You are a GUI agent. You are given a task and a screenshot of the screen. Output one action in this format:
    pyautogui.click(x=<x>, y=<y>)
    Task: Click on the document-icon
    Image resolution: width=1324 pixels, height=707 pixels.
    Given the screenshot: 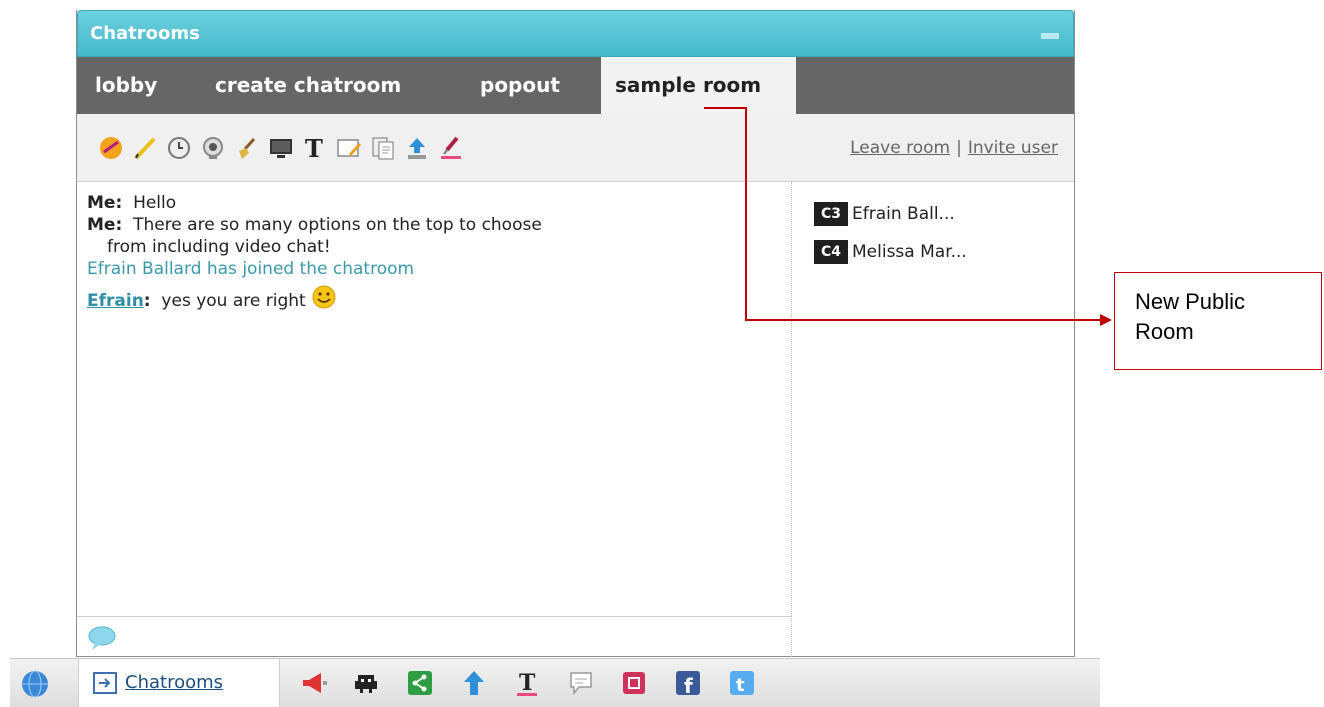 What is the action you would take?
    pyautogui.click(x=383, y=148)
    